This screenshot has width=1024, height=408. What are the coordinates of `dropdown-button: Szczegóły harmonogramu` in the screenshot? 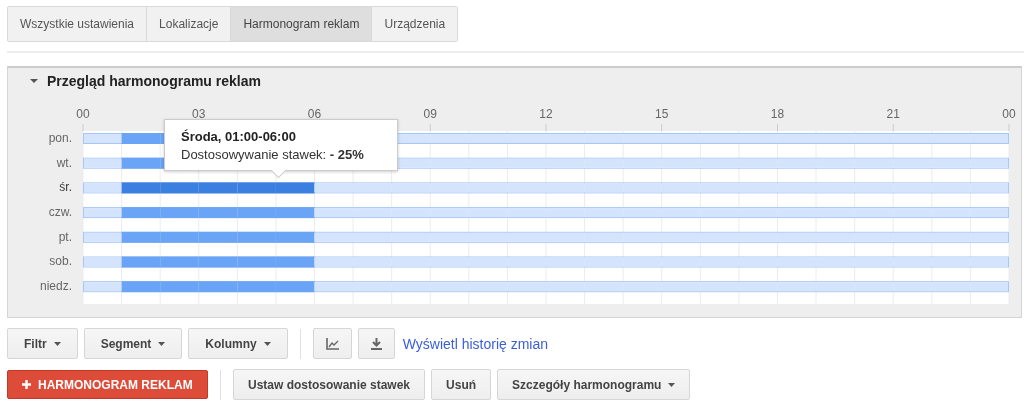 It's located at (594, 384).